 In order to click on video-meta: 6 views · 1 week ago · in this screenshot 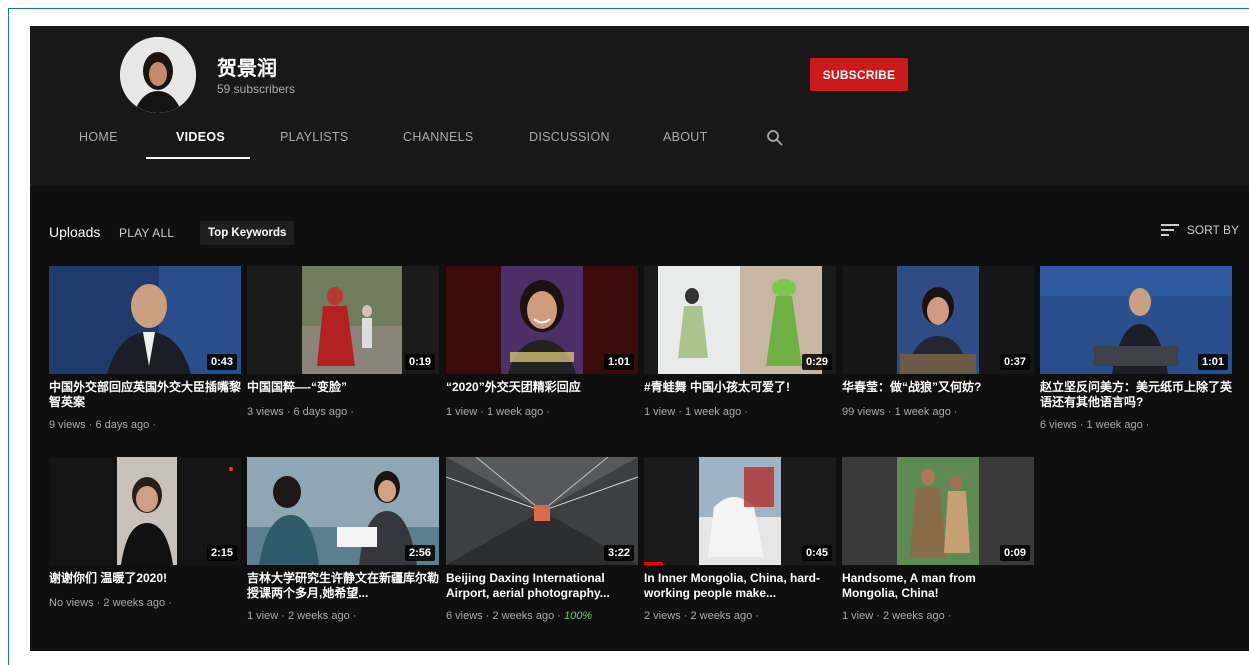, I will do `click(1095, 425)`.